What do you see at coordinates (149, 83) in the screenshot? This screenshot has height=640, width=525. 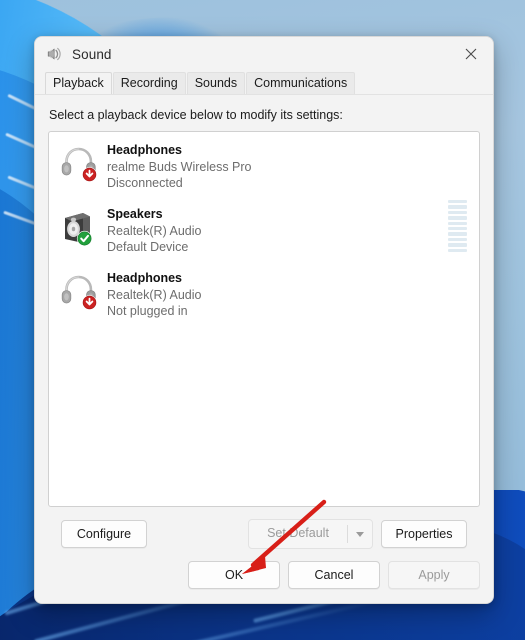 I see `tab-recording: Recording` at bounding box center [149, 83].